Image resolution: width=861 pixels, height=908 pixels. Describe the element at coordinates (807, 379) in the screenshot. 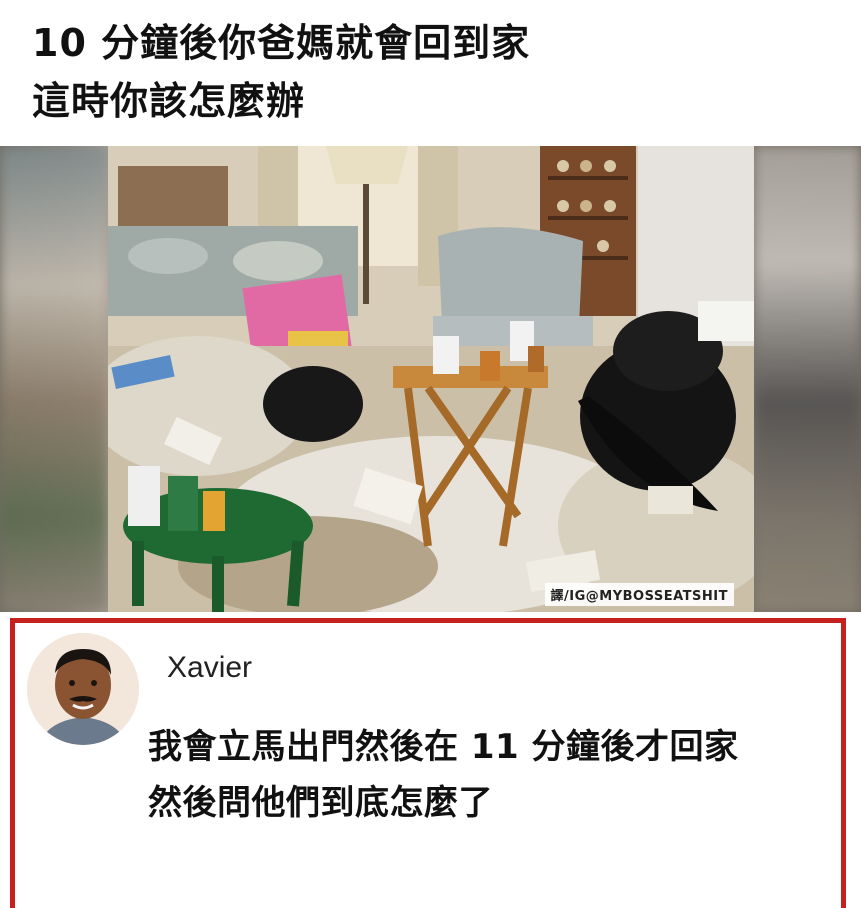

I see `blurred-photo-edge-right` at that location.